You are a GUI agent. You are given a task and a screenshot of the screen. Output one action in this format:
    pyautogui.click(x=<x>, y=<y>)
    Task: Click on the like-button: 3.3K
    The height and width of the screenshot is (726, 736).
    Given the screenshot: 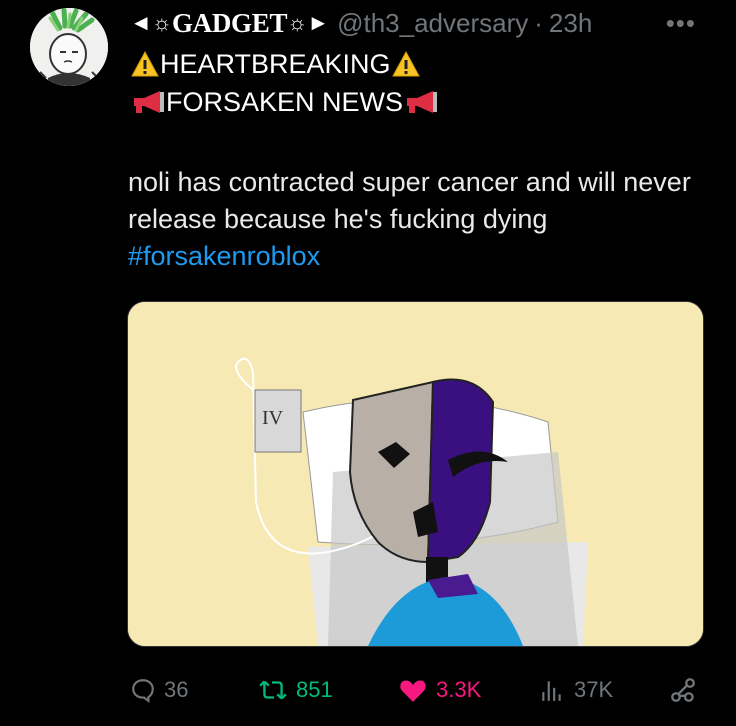 What is the action you would take?
    pyautogui.click(x=439, y=690)
    